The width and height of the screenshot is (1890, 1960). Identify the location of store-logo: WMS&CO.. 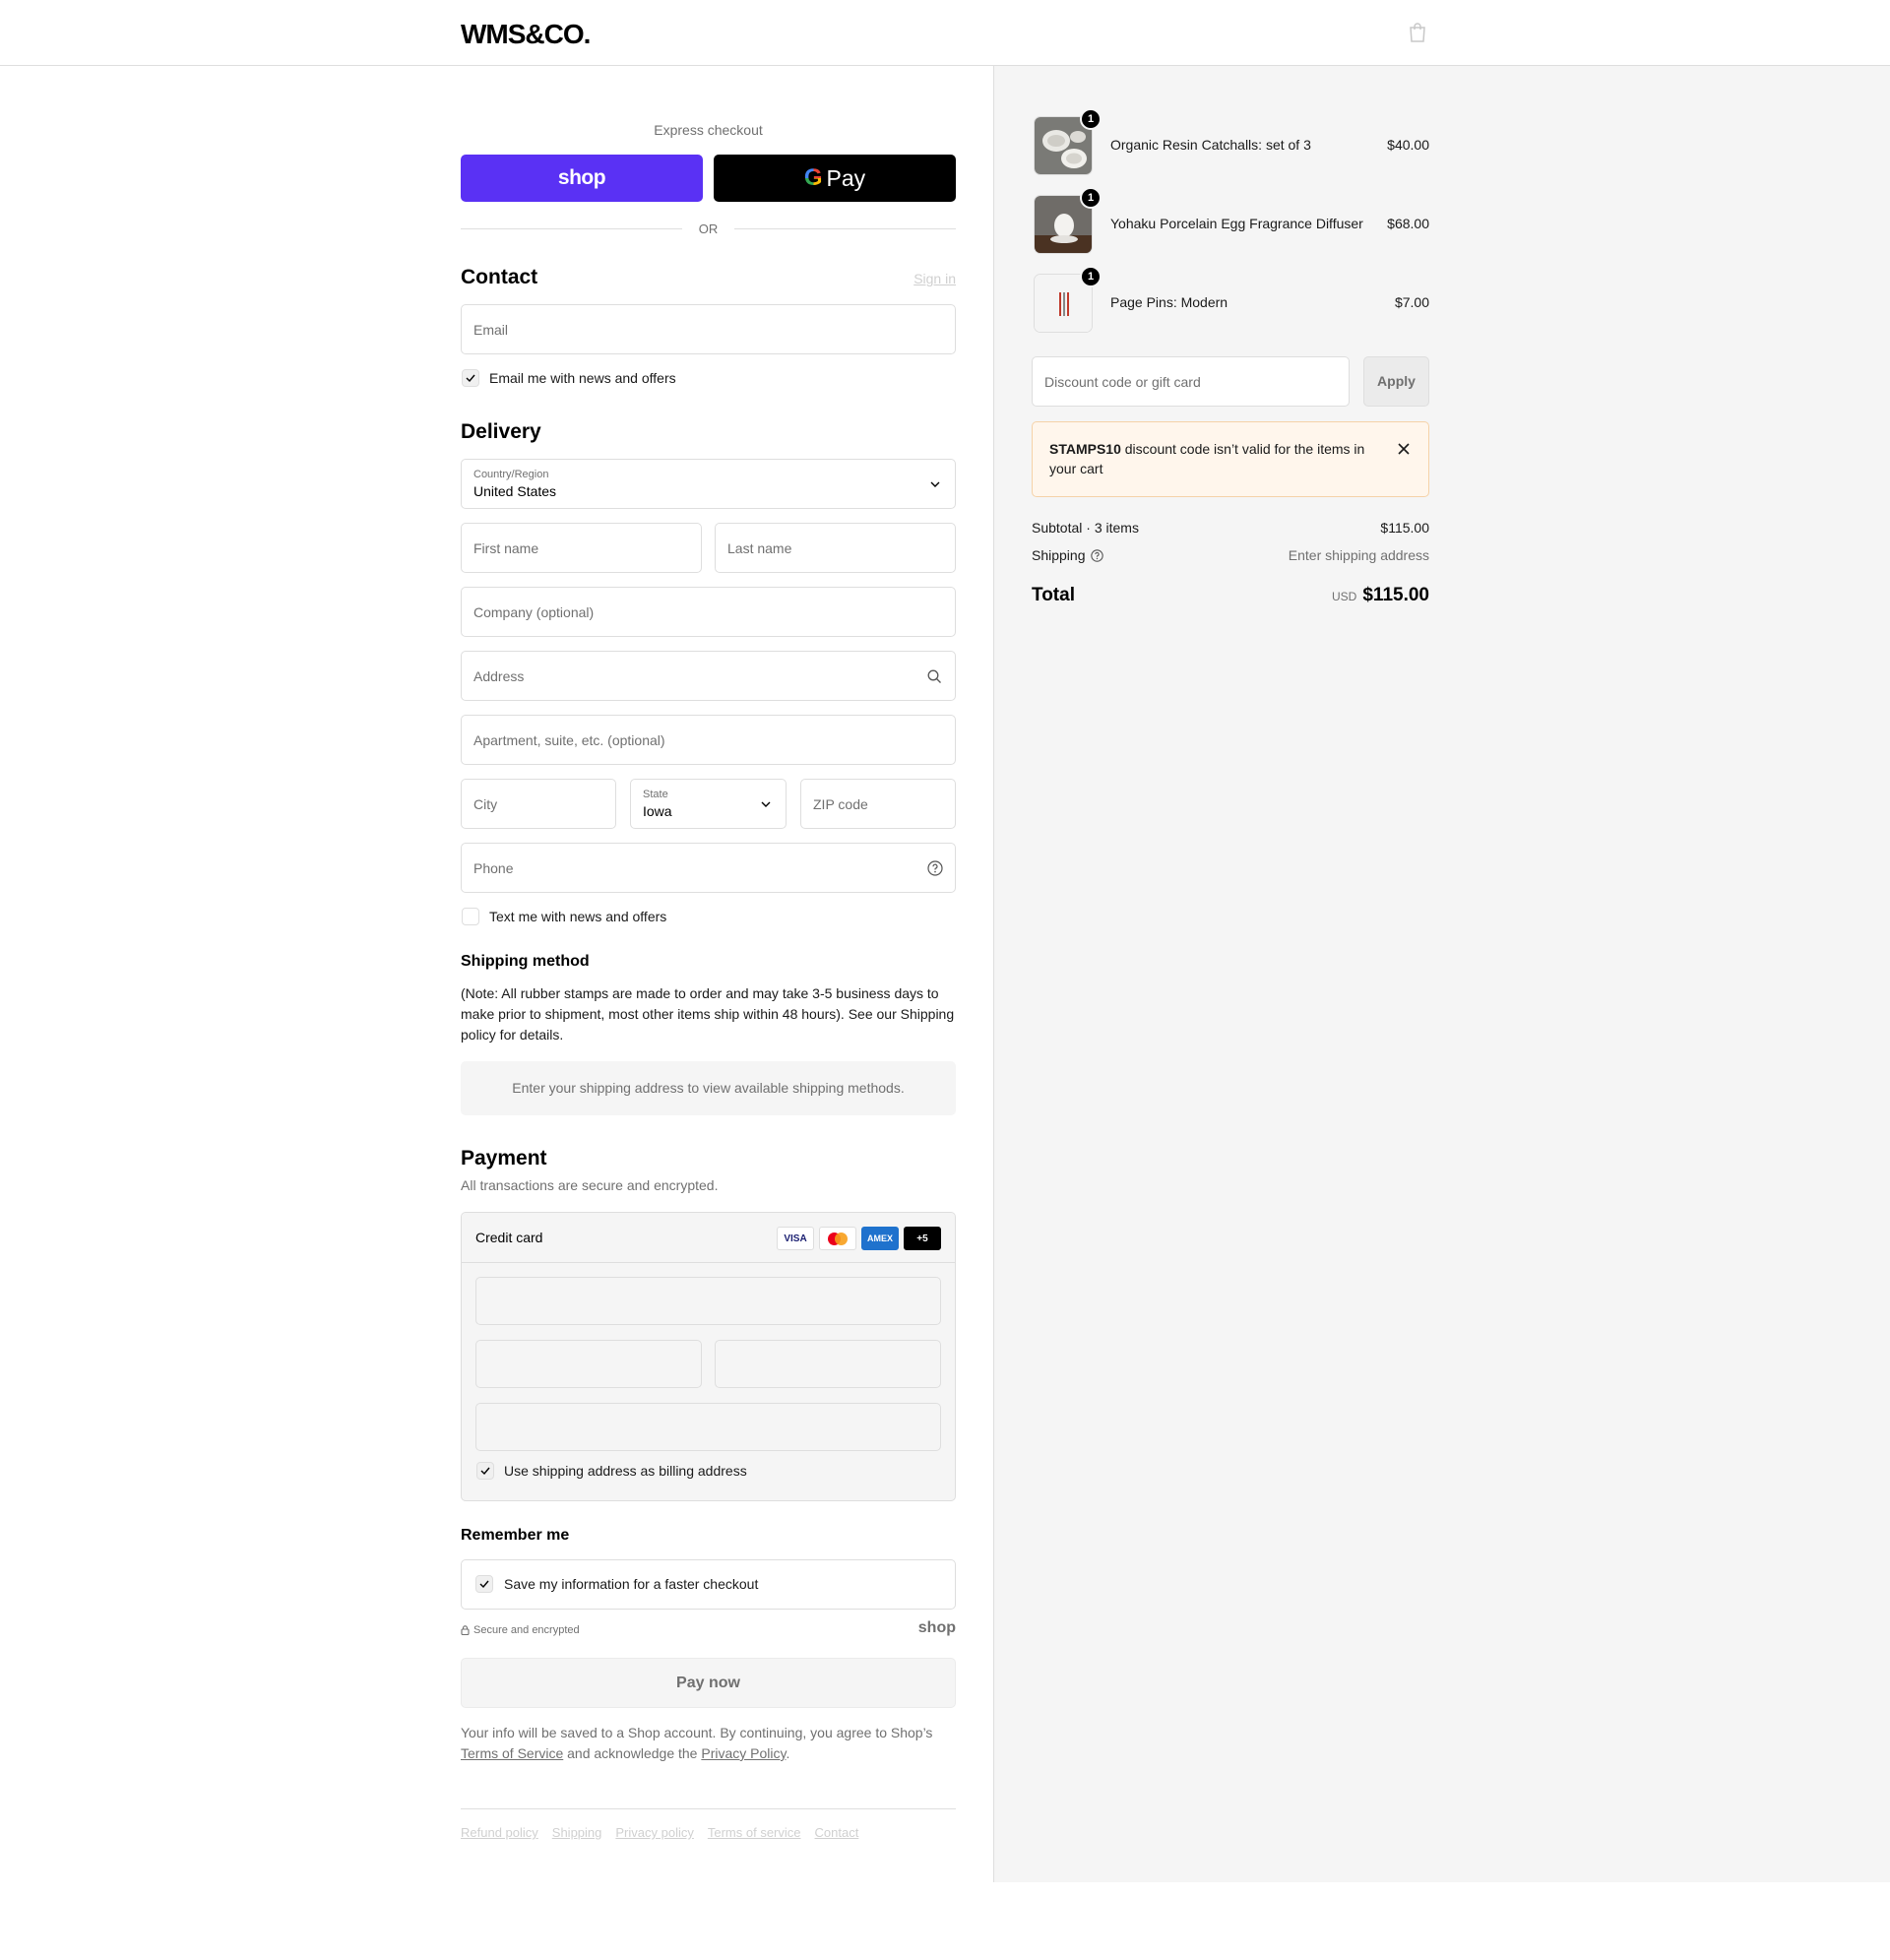
(526, 34).